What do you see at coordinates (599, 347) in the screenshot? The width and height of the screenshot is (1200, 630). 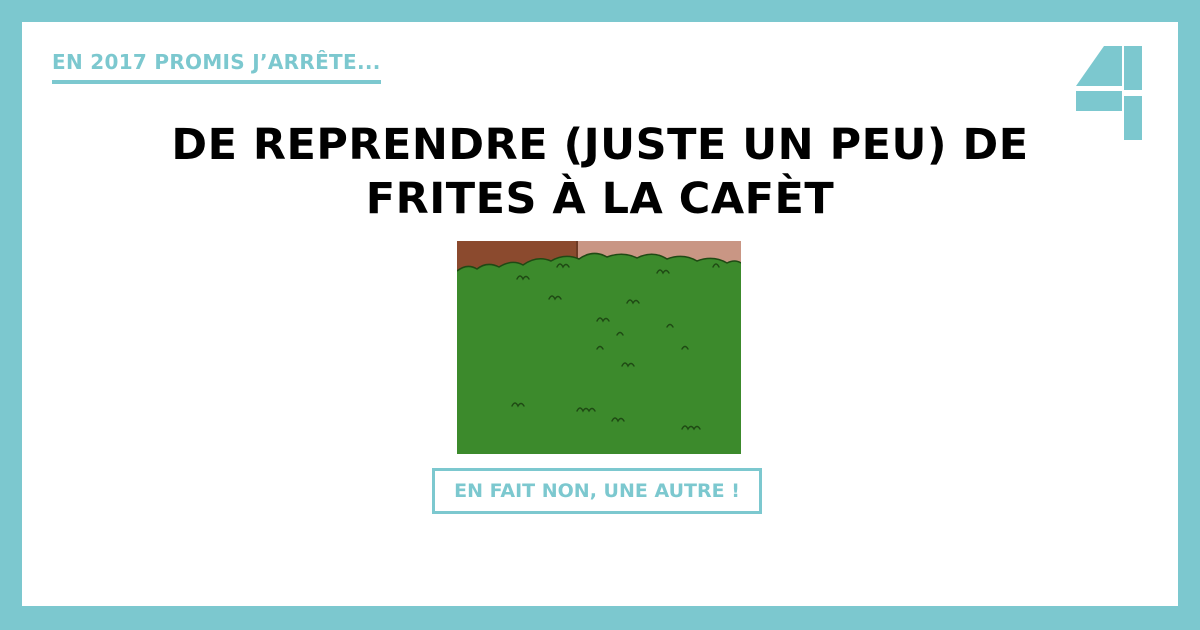 I see `bush-image` at bounding box center [599, 347].